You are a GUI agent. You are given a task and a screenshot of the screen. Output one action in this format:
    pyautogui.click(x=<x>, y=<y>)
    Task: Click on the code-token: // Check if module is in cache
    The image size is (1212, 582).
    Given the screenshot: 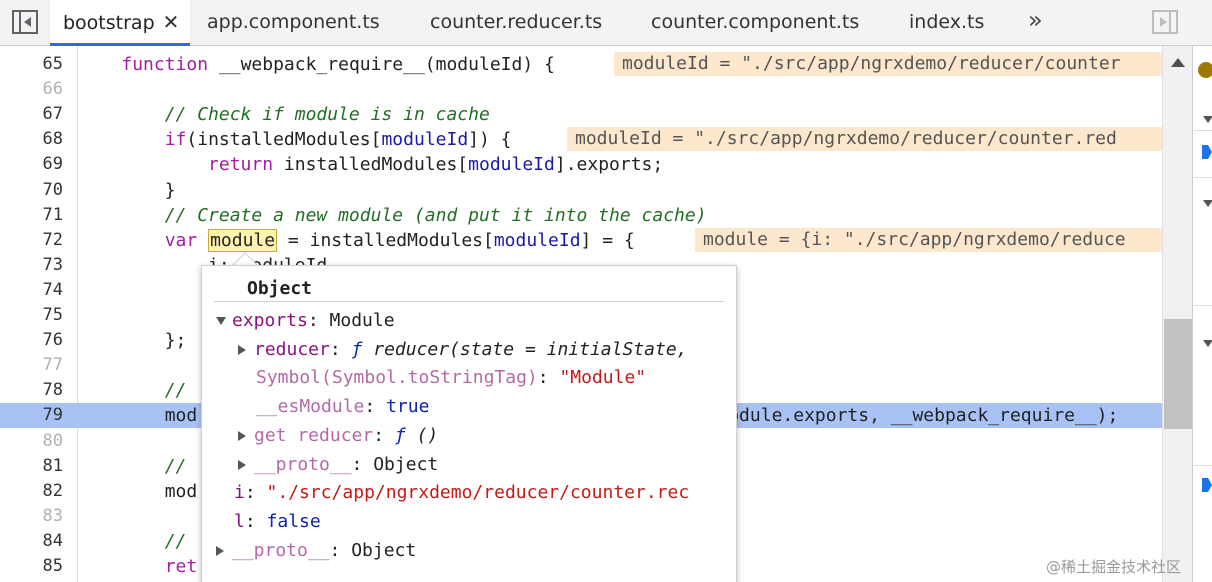 What is the action you would take?
    pyautogui.click(x=327, y=115)
    